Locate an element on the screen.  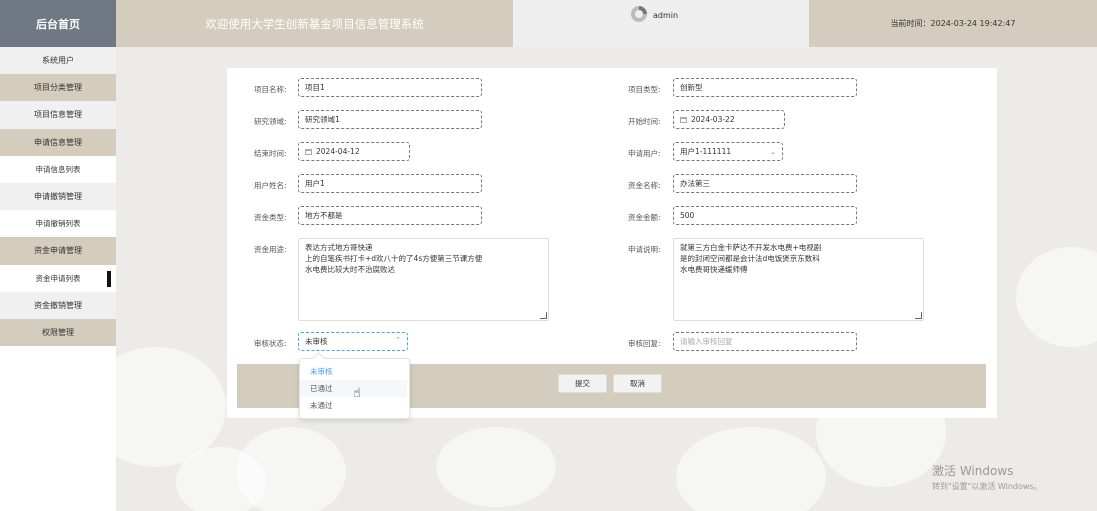
sidebar-item-fund-revocation: 资金撤销管理 is located at coordinates (58, 305).